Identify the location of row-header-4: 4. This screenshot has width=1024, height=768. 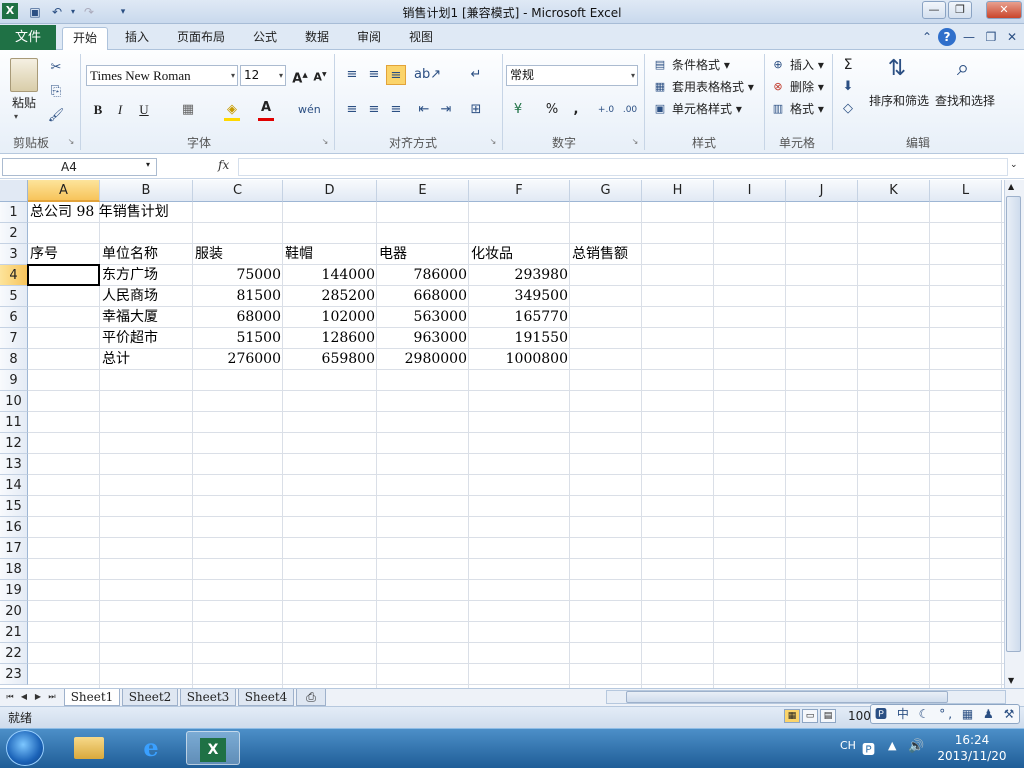
(14, 275).